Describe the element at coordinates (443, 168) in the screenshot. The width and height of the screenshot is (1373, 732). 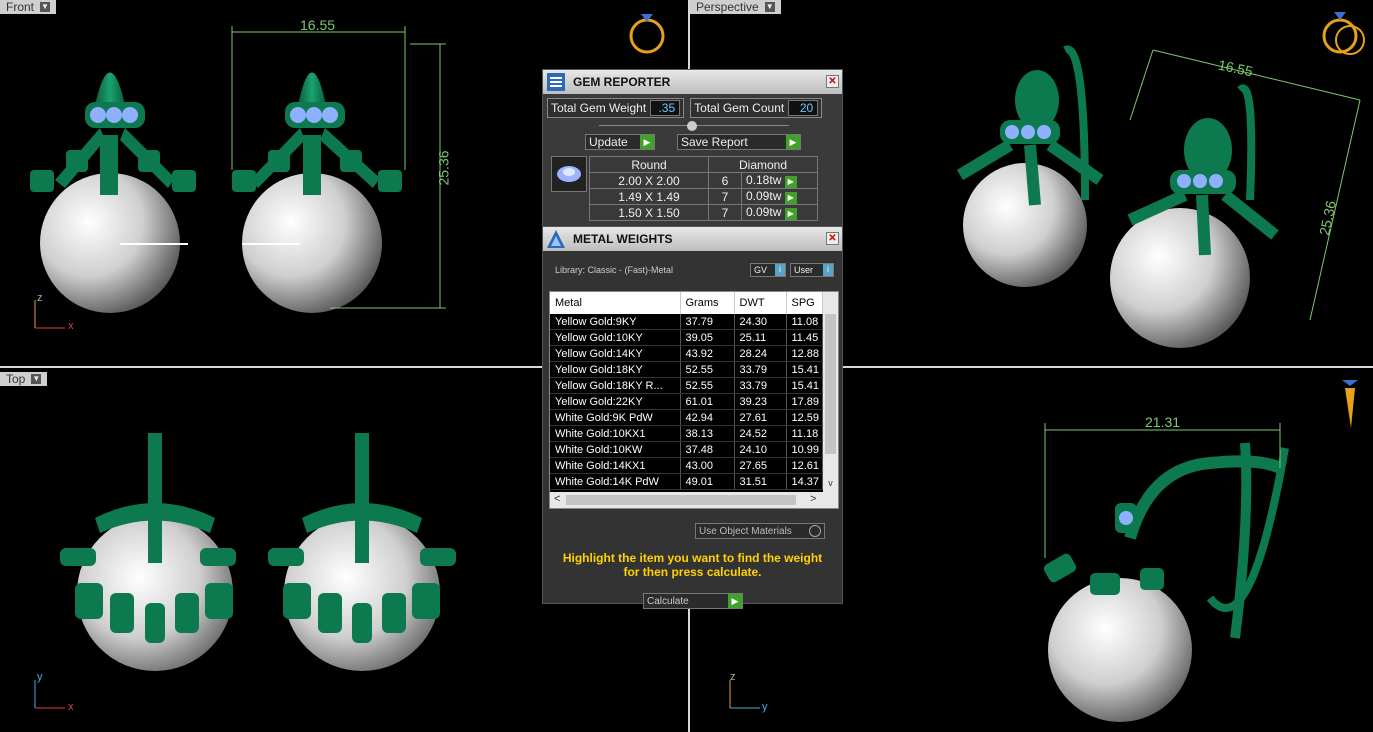
I see `dimension-height: 25.36` at that location.